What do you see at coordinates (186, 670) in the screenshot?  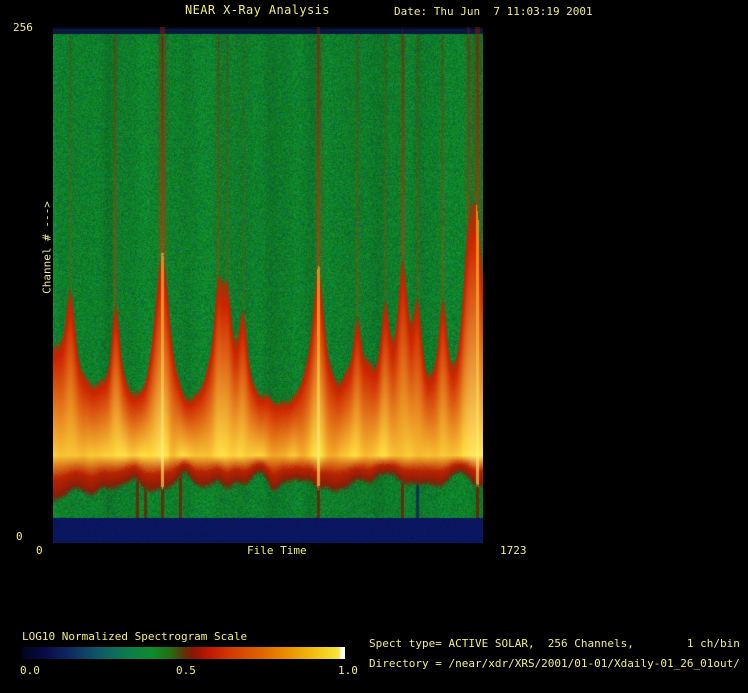 I see `colorbar-tick-mid: 0.5` at bounding box center [186, 670].